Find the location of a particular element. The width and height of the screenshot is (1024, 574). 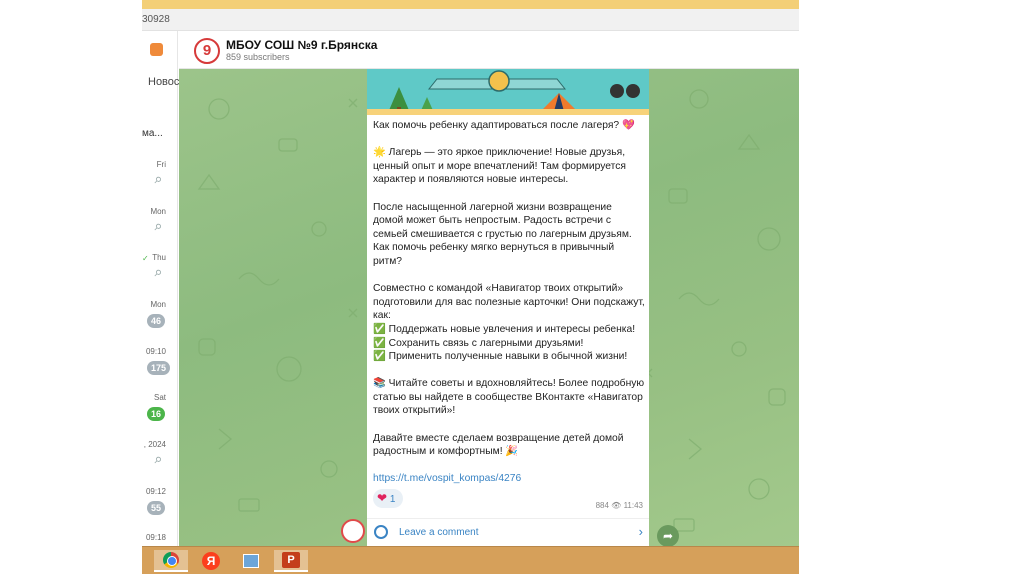

share-button: ➦ is located at coordinates (668, 536).